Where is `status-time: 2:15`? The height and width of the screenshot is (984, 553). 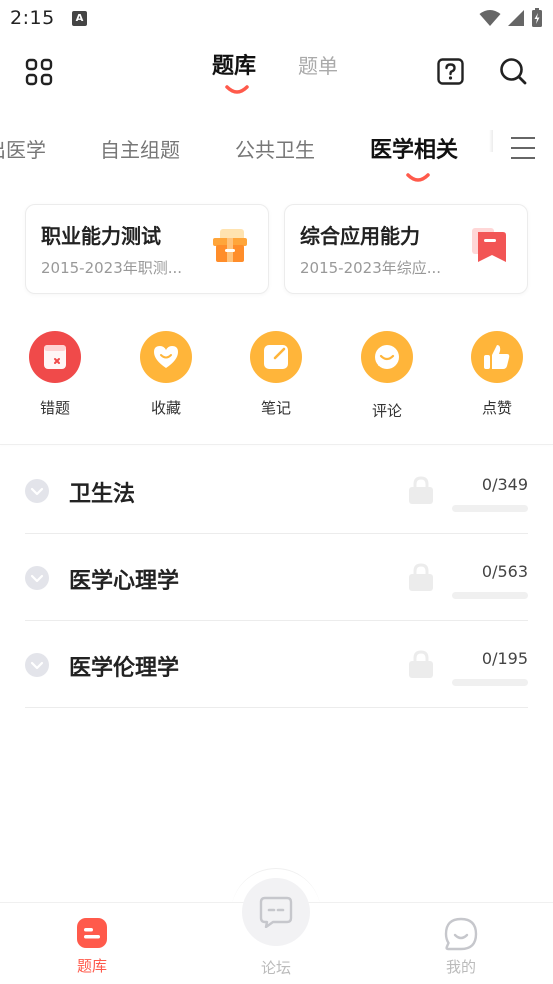 status-time: 2:15 is located at coordinates (32, 18).